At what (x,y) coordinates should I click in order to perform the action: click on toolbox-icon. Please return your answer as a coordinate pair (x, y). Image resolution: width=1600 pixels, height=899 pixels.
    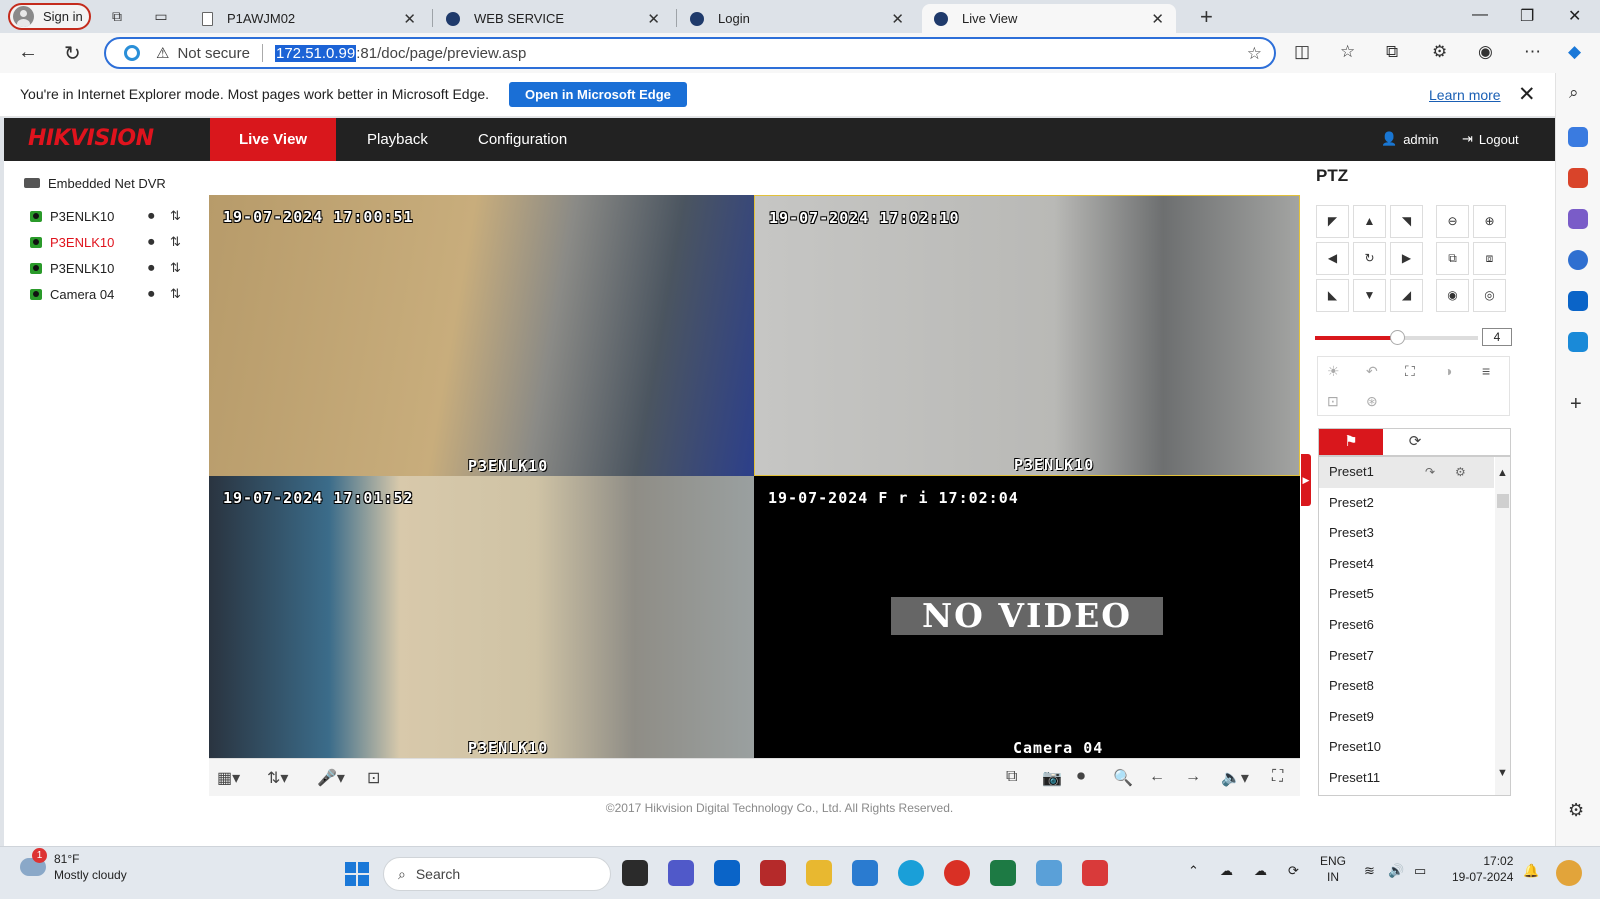
    Looking at the image, I should click on (1578, 178).